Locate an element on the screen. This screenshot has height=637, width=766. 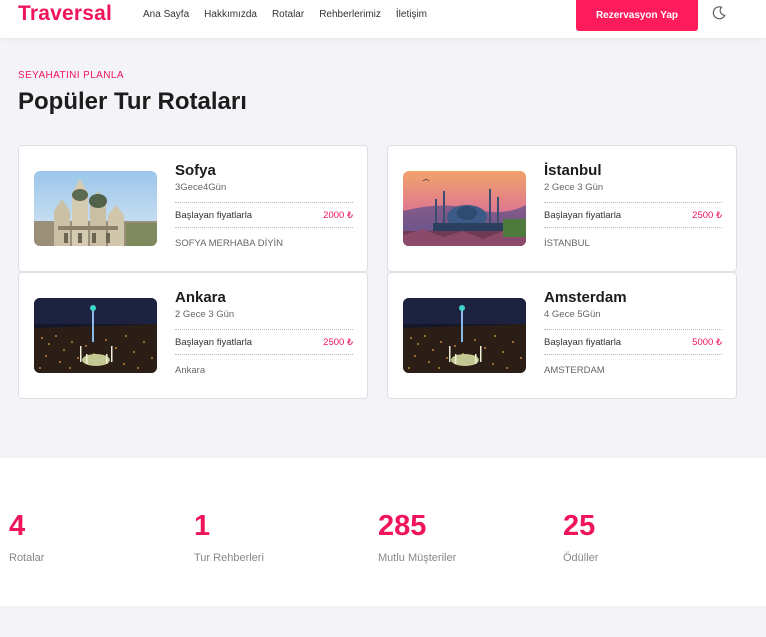
stat-value: 1 is located at coordinates (202, 526).